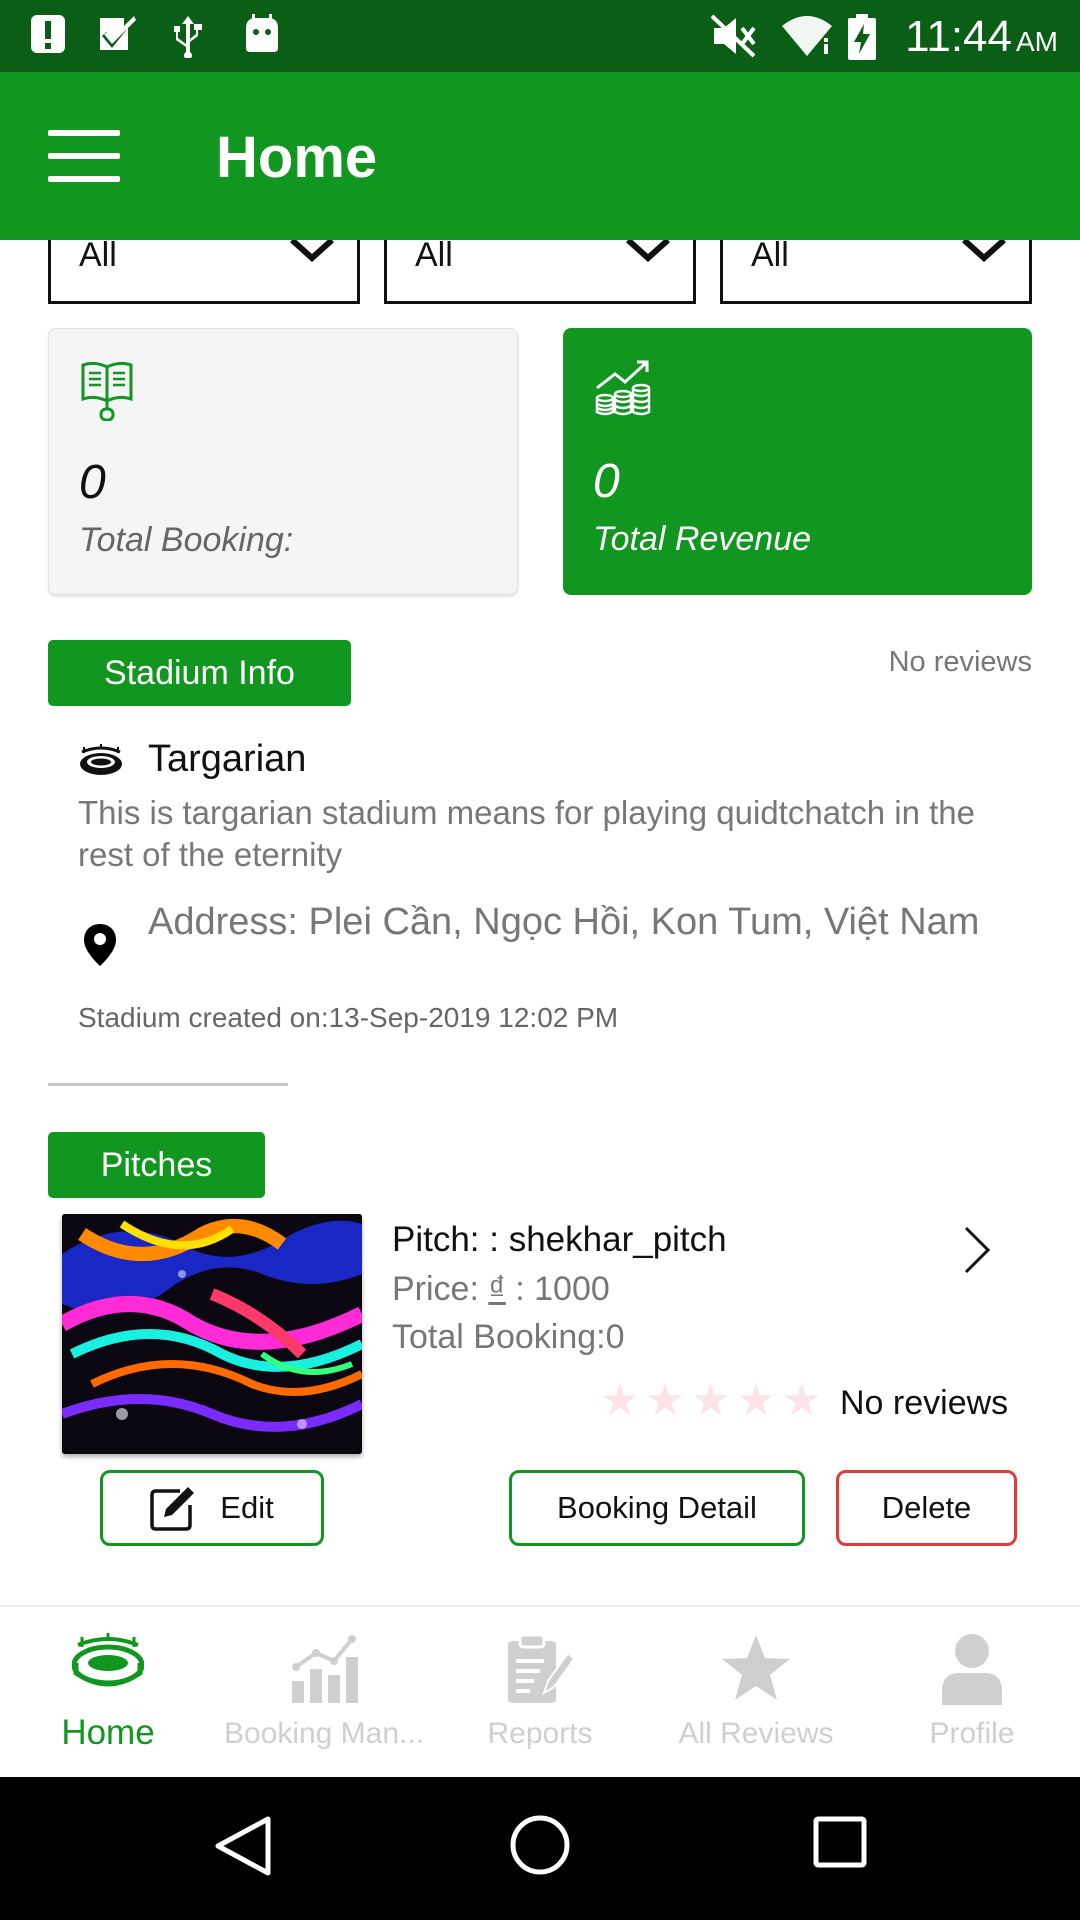  Describe the element at coordinates (100, 945) in the screenshot. I see `location-pin-icon` at that location.